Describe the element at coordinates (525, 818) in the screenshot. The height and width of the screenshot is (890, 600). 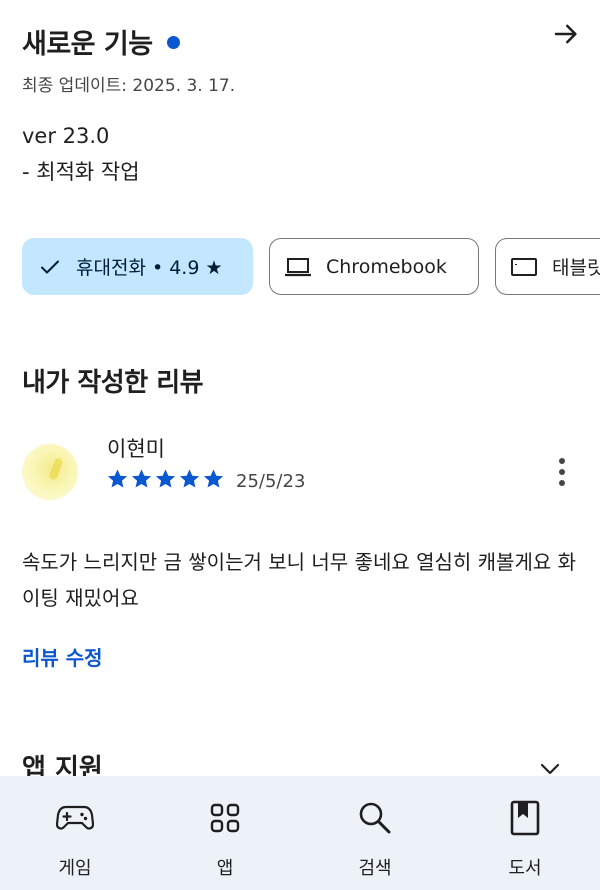
I see `book-icon` at that location.